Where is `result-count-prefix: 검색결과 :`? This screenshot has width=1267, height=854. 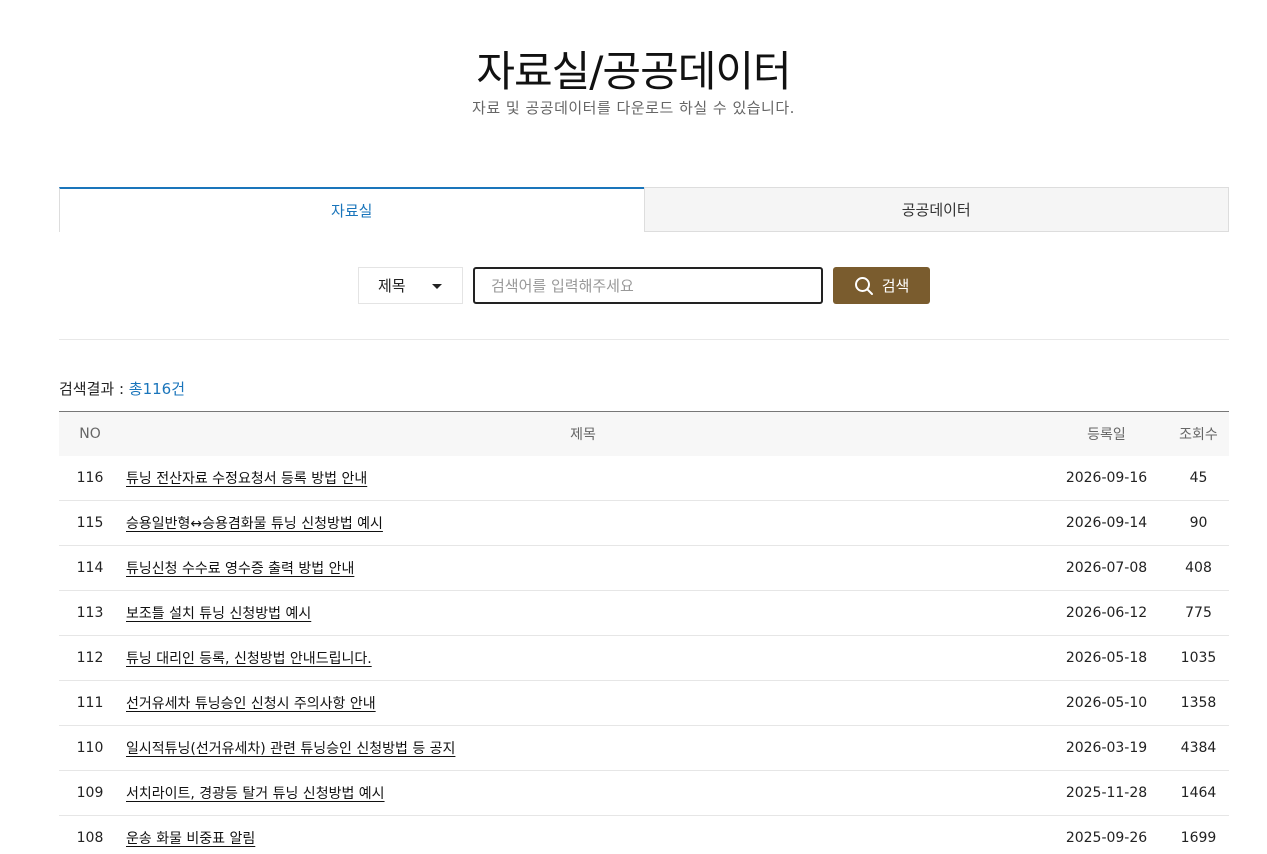 result-count-prefix: 검색결과 : is located at coordinates (94, 389).